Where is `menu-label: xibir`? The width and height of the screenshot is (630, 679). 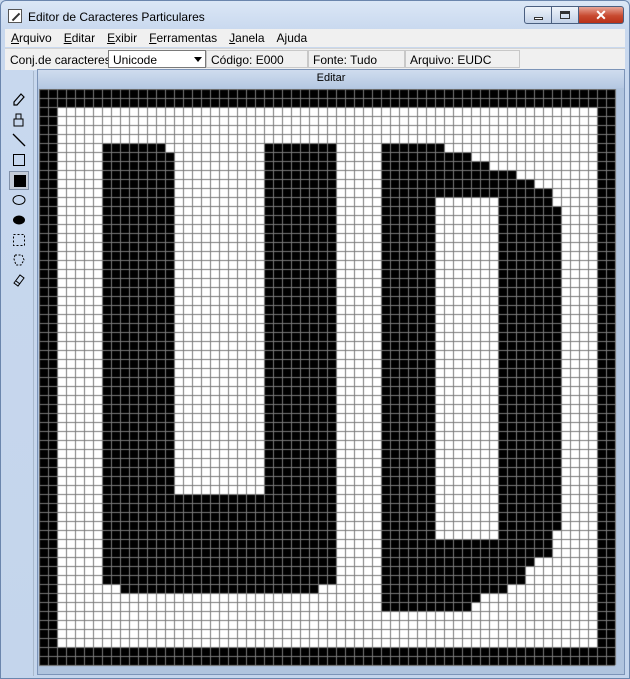 menu-label: xibir is located at coordinates (126, 38).